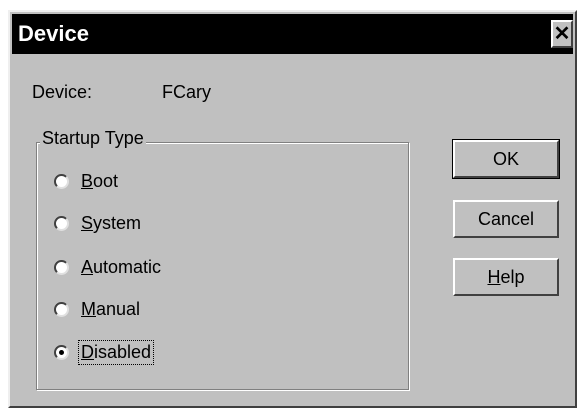  I want to click on radio-boot: Boot, so click(87, 181).